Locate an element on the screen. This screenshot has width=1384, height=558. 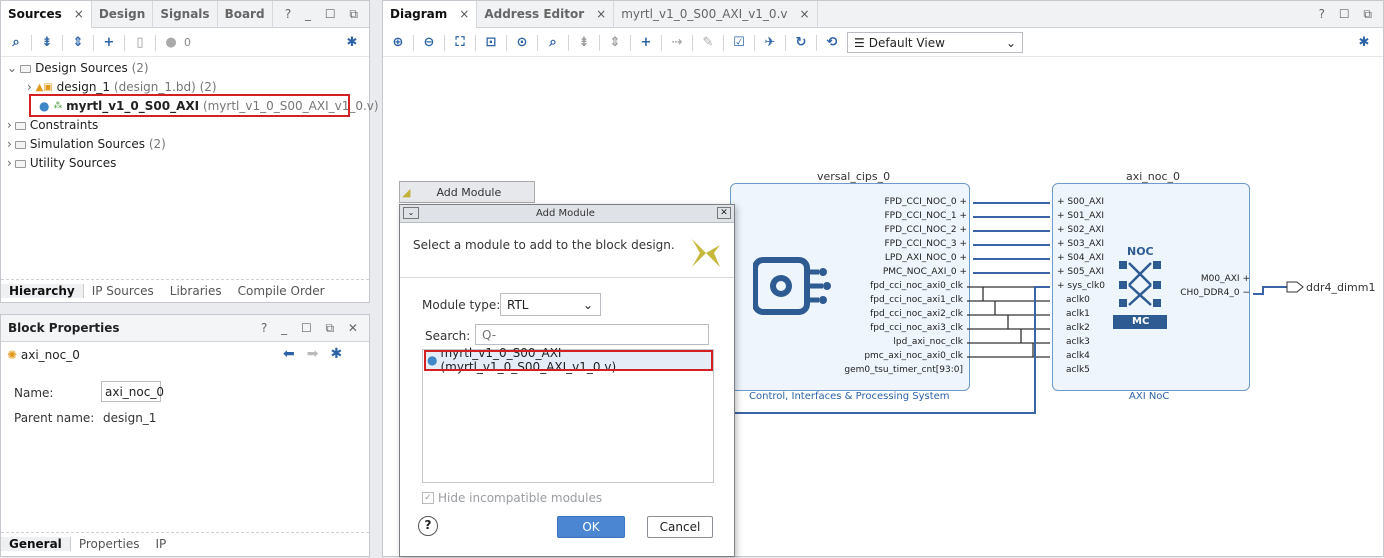
tree-design-sources: ⌄ Design Sources (2) is located at coordinates (193, 68).